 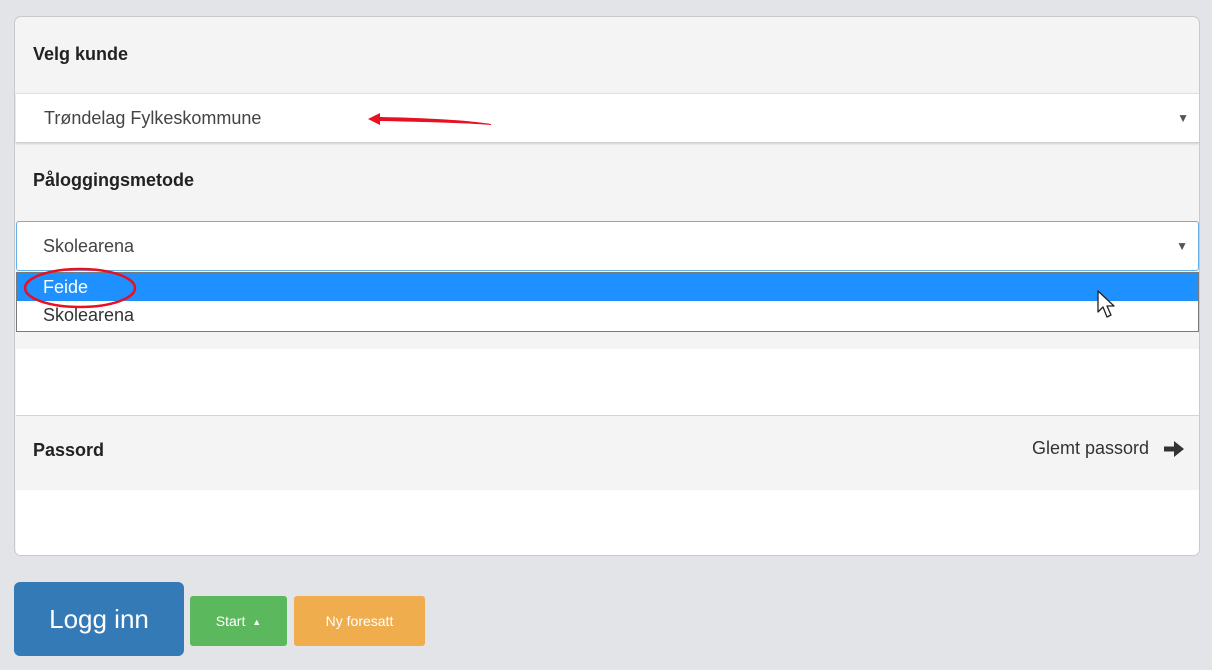 I want to click on login-method-label: Påloggingsmetode, so click(x=114, y=180).